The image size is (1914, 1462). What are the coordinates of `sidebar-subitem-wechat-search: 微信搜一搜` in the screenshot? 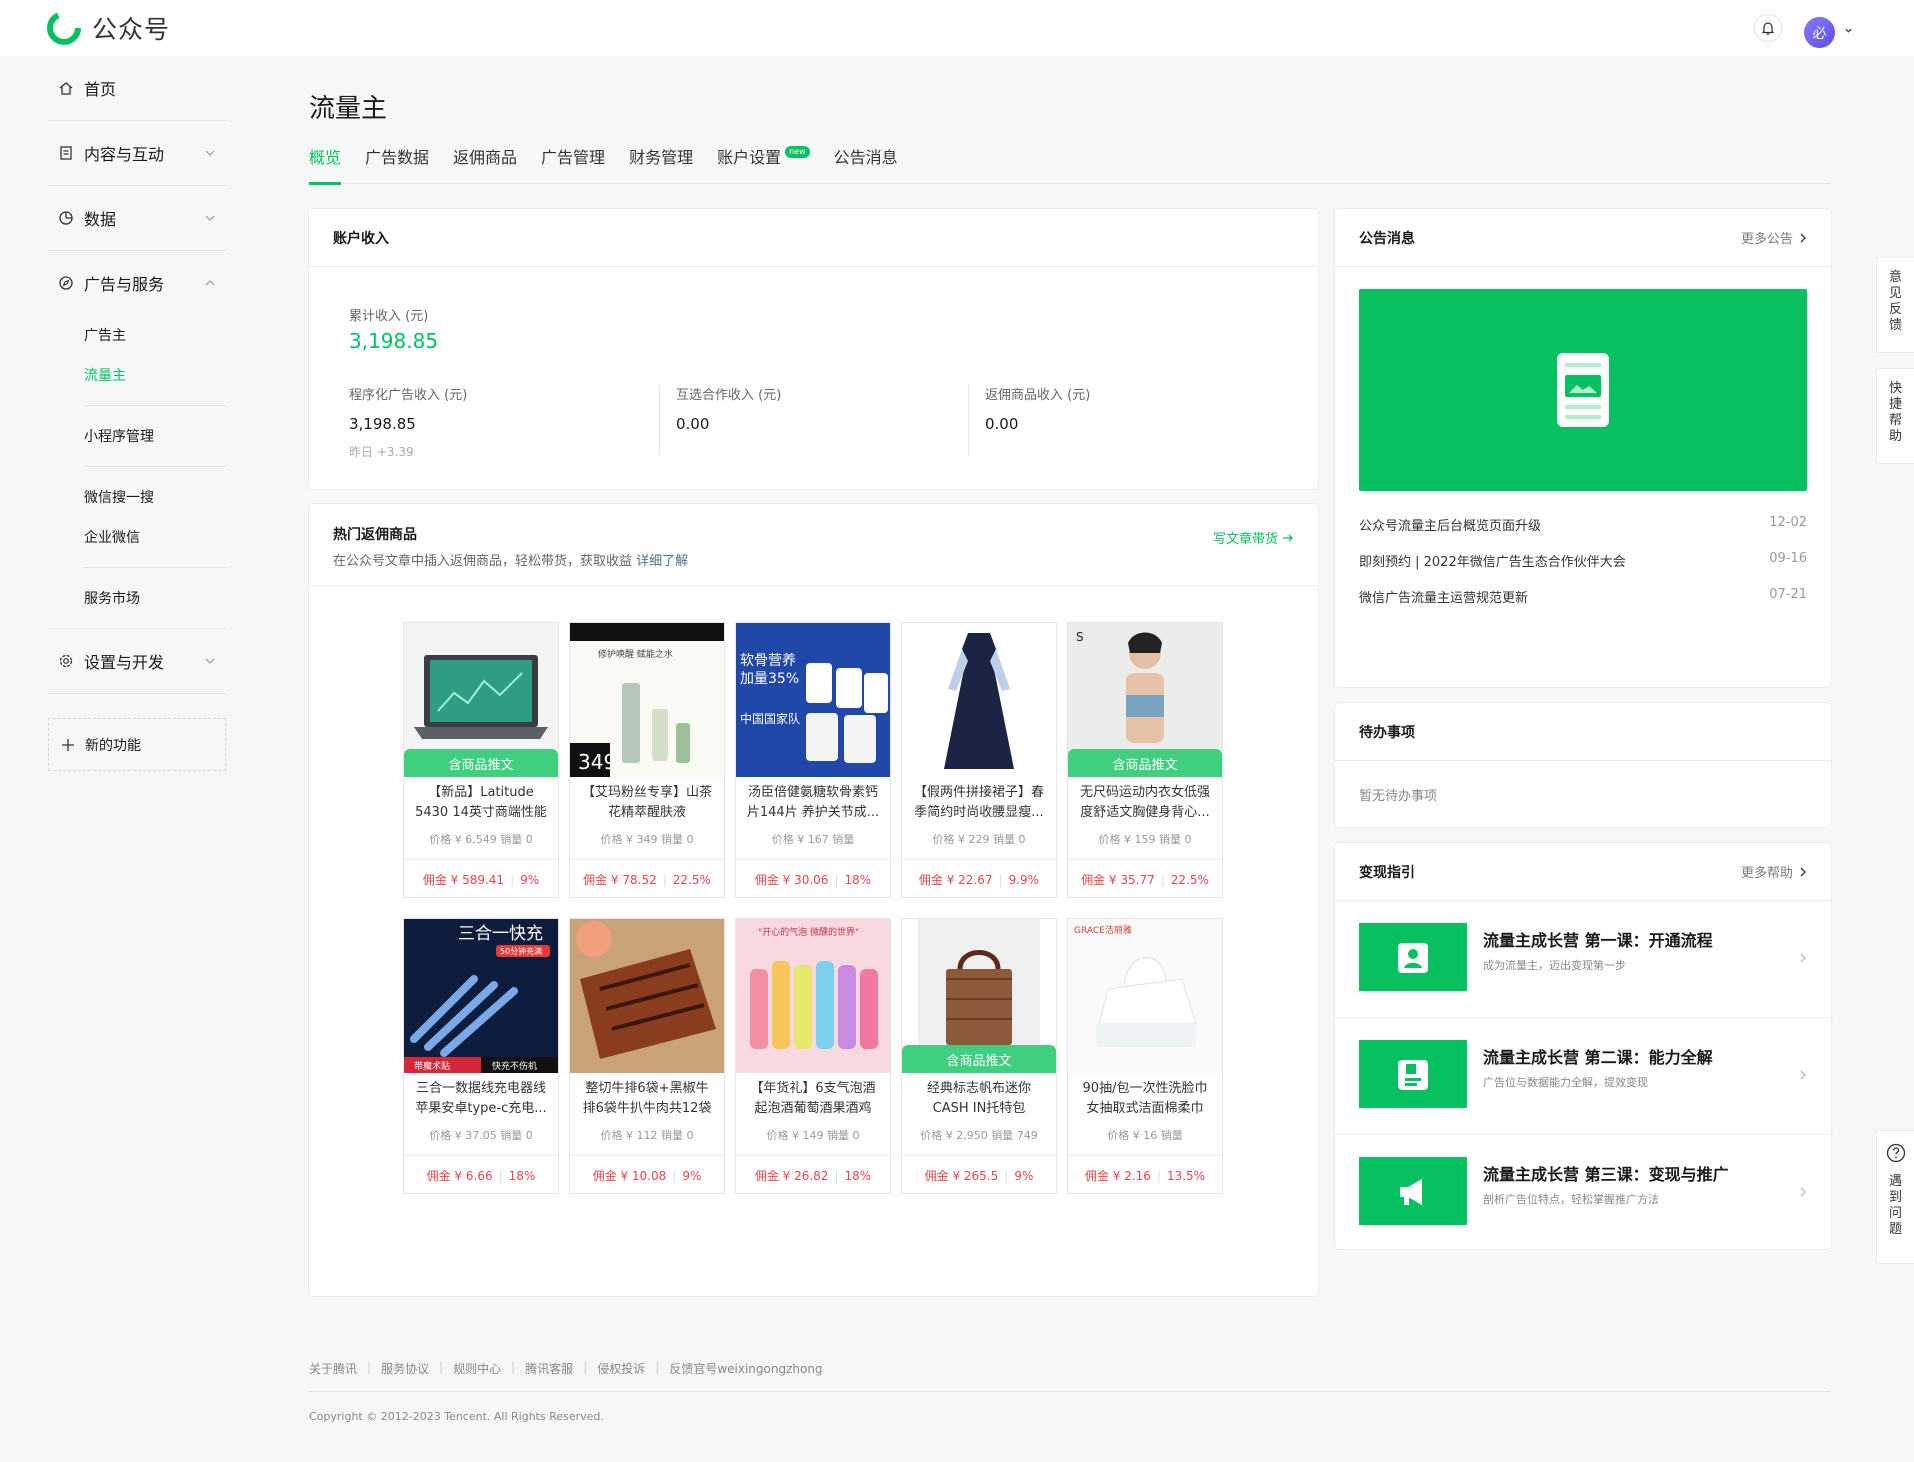 It's located at (137, 497).